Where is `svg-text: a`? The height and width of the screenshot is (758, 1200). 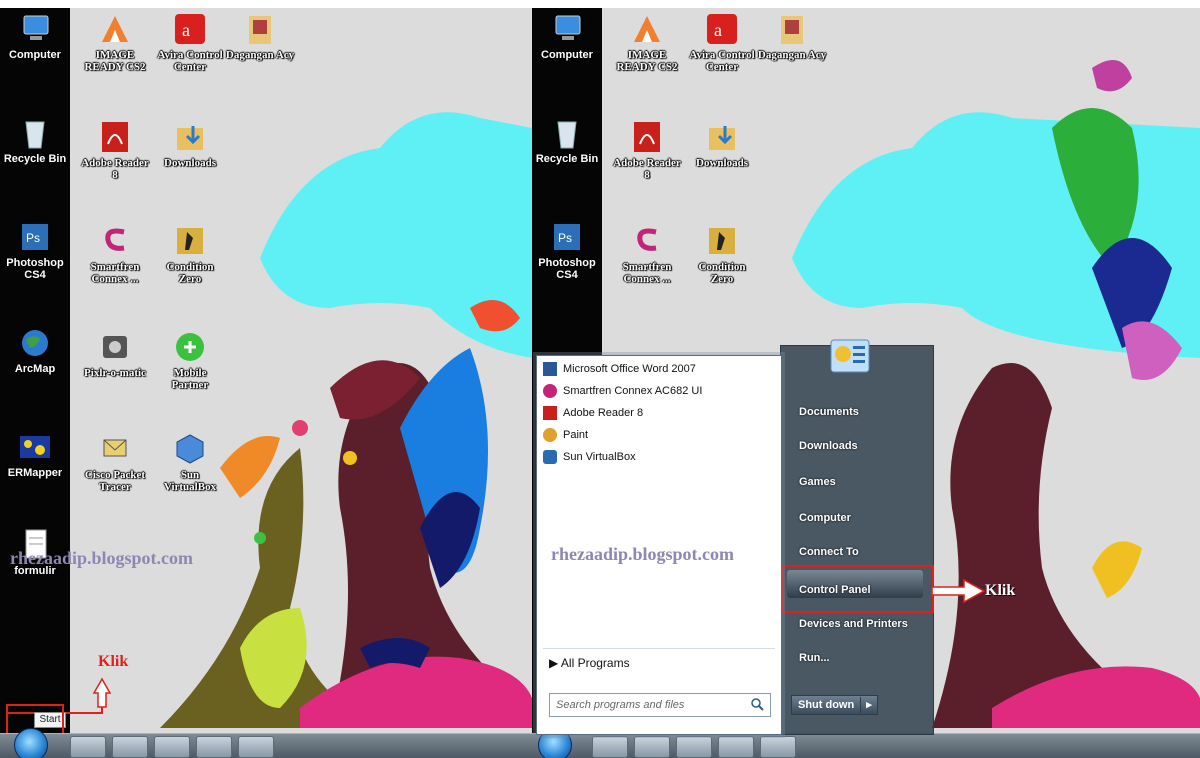 svg-text: a is located at coordinates (186, 30).